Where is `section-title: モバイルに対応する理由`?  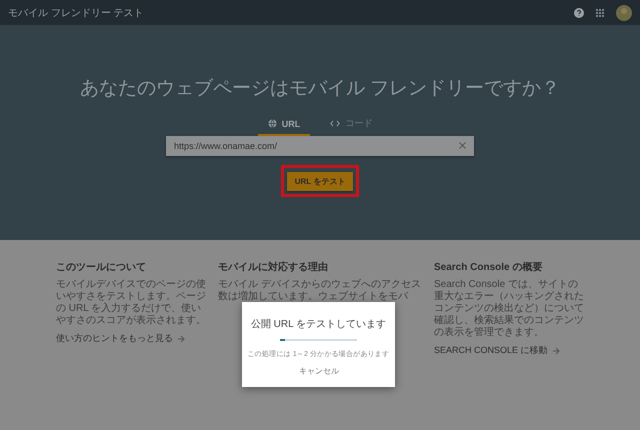 section-title: モバイルに対応する理由 is located at coordinates (273, 267).